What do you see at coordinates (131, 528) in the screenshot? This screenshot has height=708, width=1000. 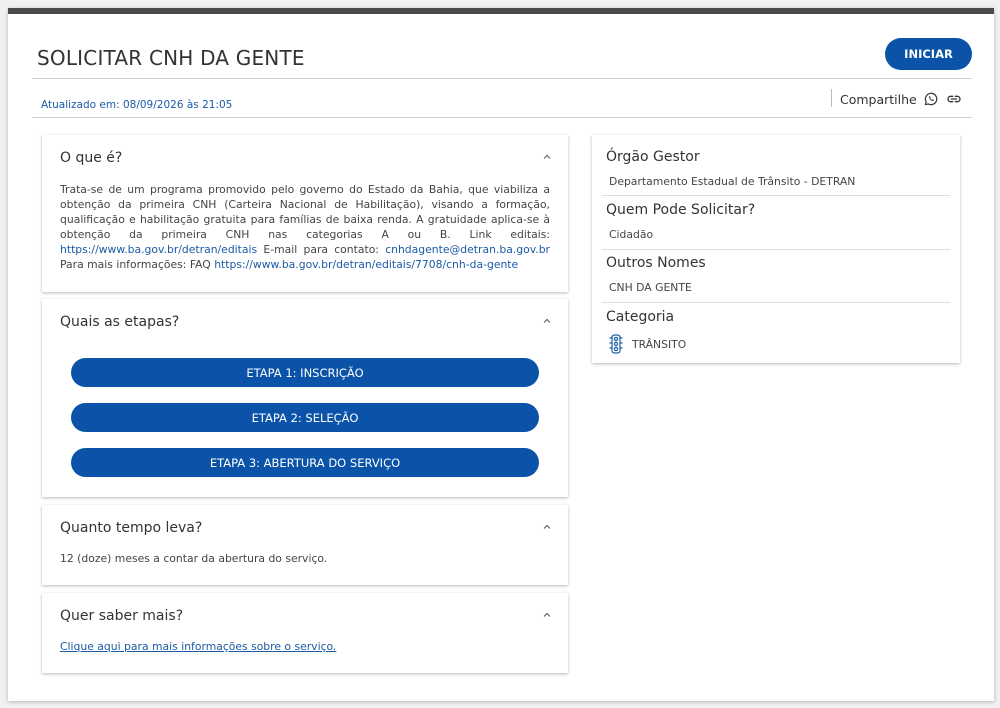 I see `section-title: Quanto tempo leva?` at bounding box center [131, 528].